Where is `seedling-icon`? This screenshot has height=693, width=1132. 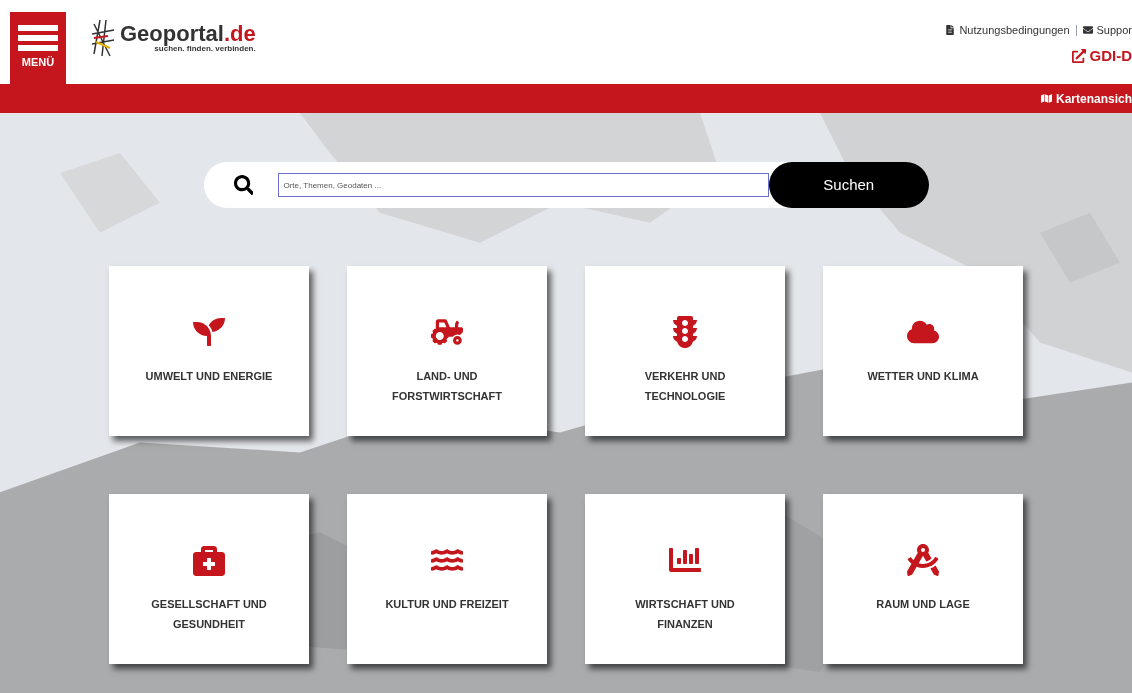 seedling-icon is located at coordinates (209, 332).